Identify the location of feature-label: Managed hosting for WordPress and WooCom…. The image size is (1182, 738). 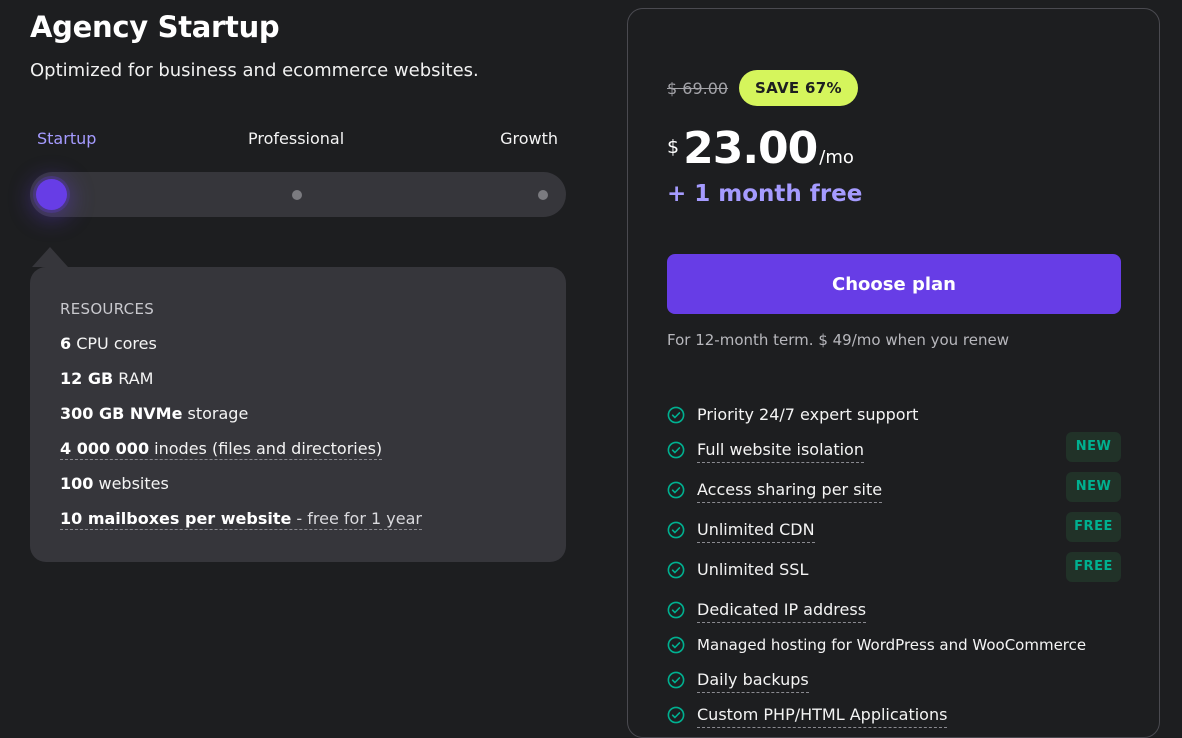
(892, 645).